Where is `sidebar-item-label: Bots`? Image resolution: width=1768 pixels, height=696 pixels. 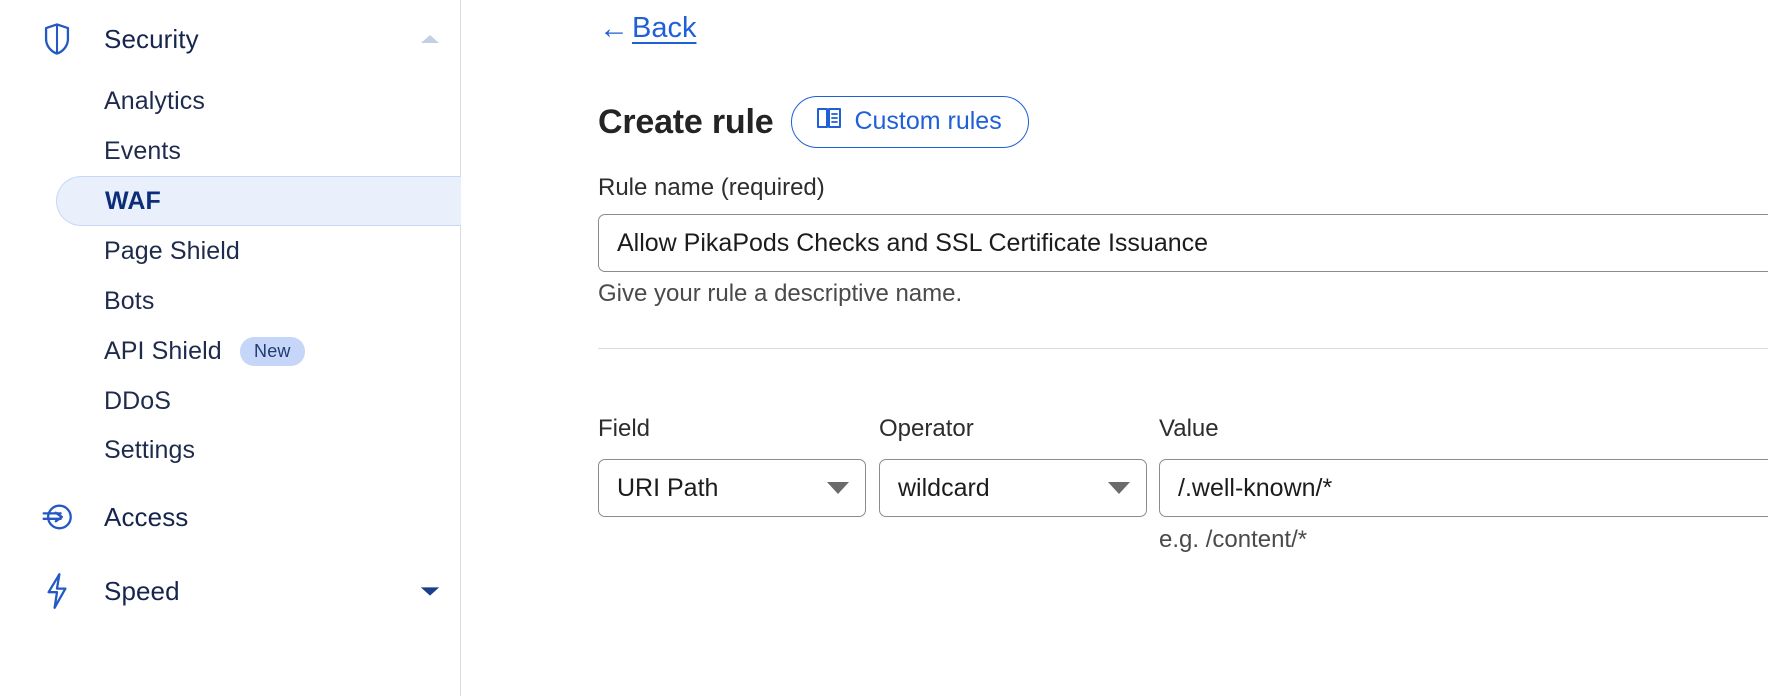 sidebar-item-label: Bots is located at coordinates (129, 300).